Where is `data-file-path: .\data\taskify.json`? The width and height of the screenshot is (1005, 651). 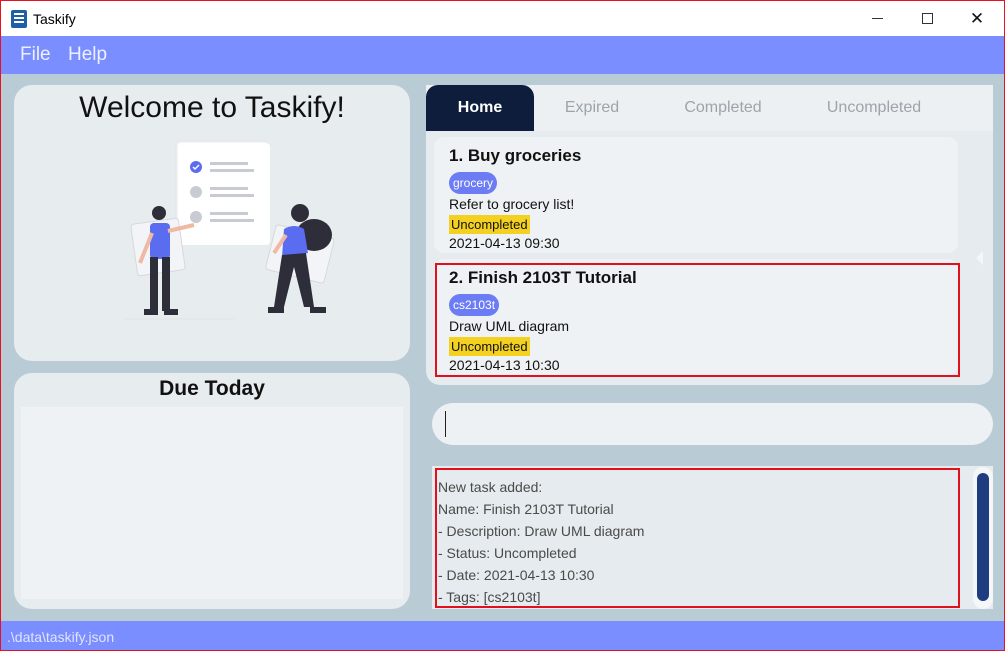
data-file-path: .\data\taskify.json is located at coordinates (61, 637).